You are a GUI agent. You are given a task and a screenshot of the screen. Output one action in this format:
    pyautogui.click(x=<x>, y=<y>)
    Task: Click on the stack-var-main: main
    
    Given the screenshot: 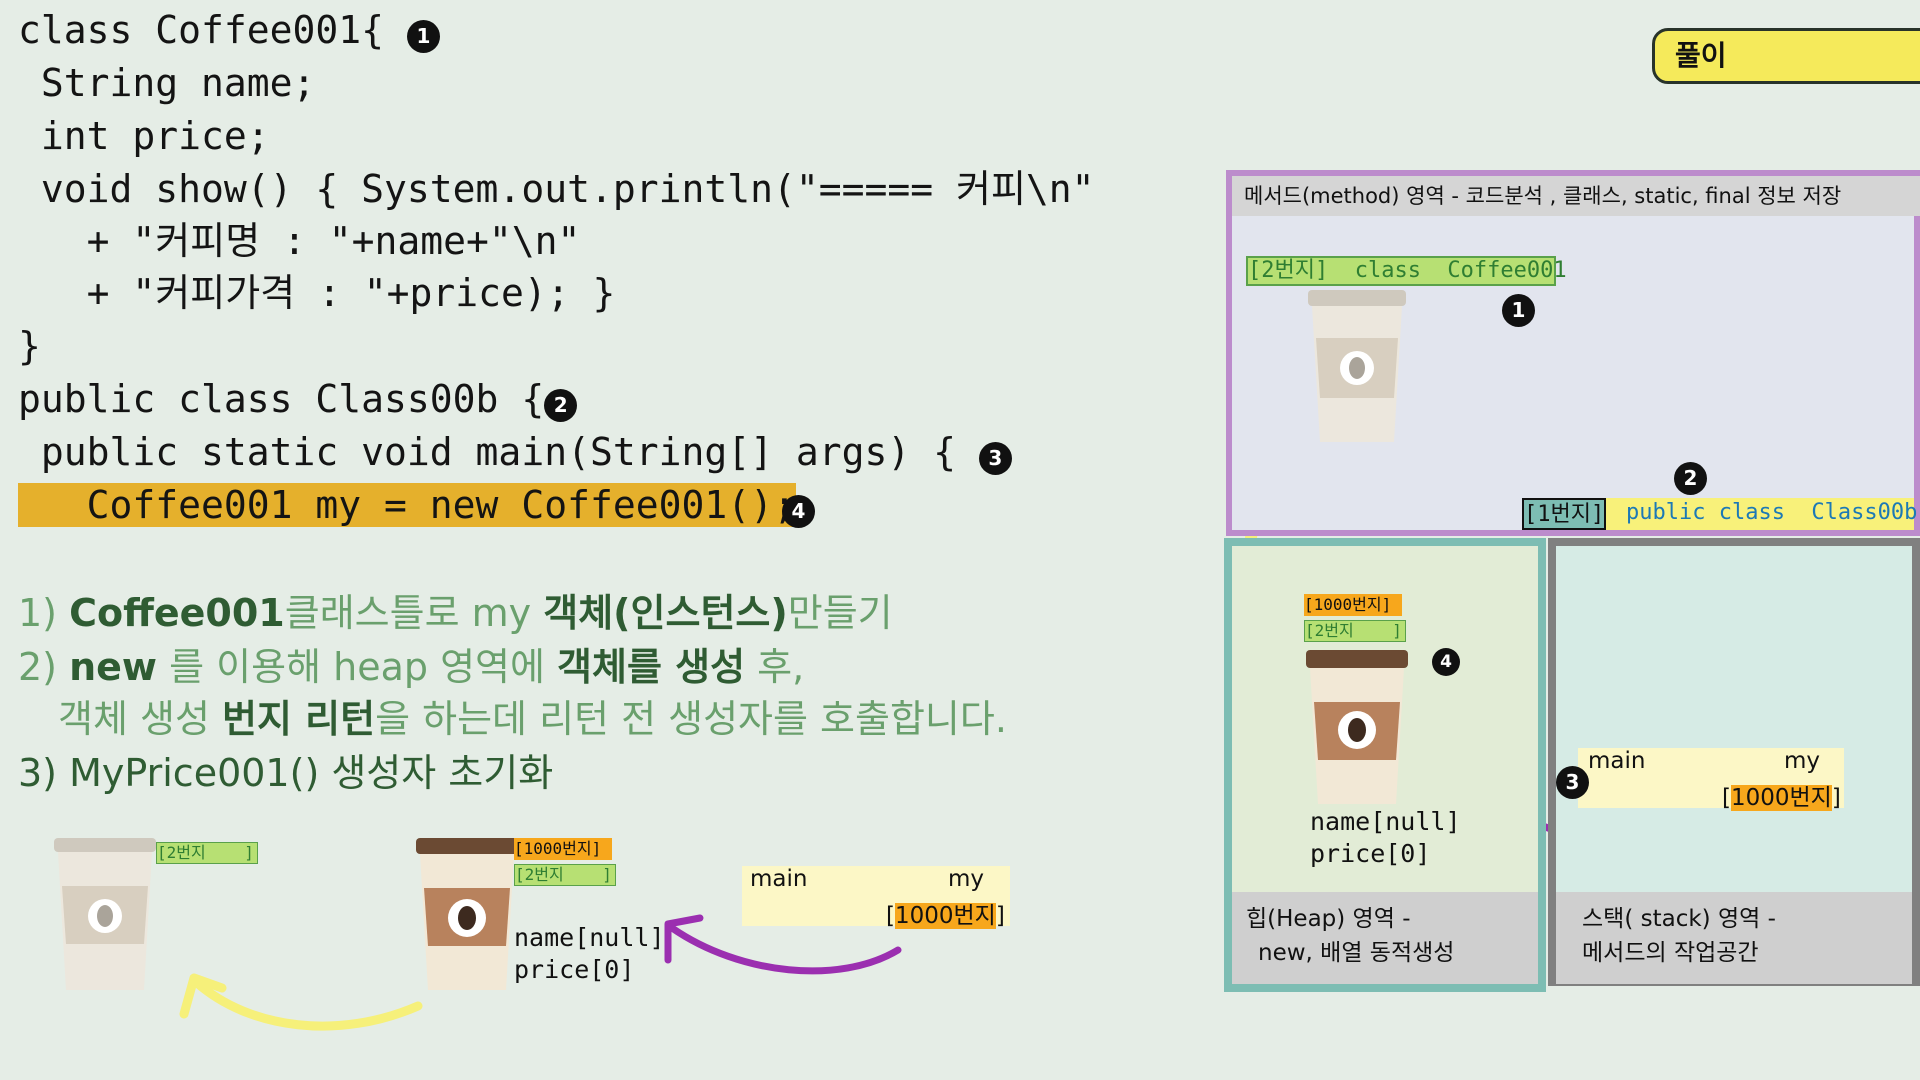 What is the action you would take?
    pyautogui.click(x=1617, y=761)
    